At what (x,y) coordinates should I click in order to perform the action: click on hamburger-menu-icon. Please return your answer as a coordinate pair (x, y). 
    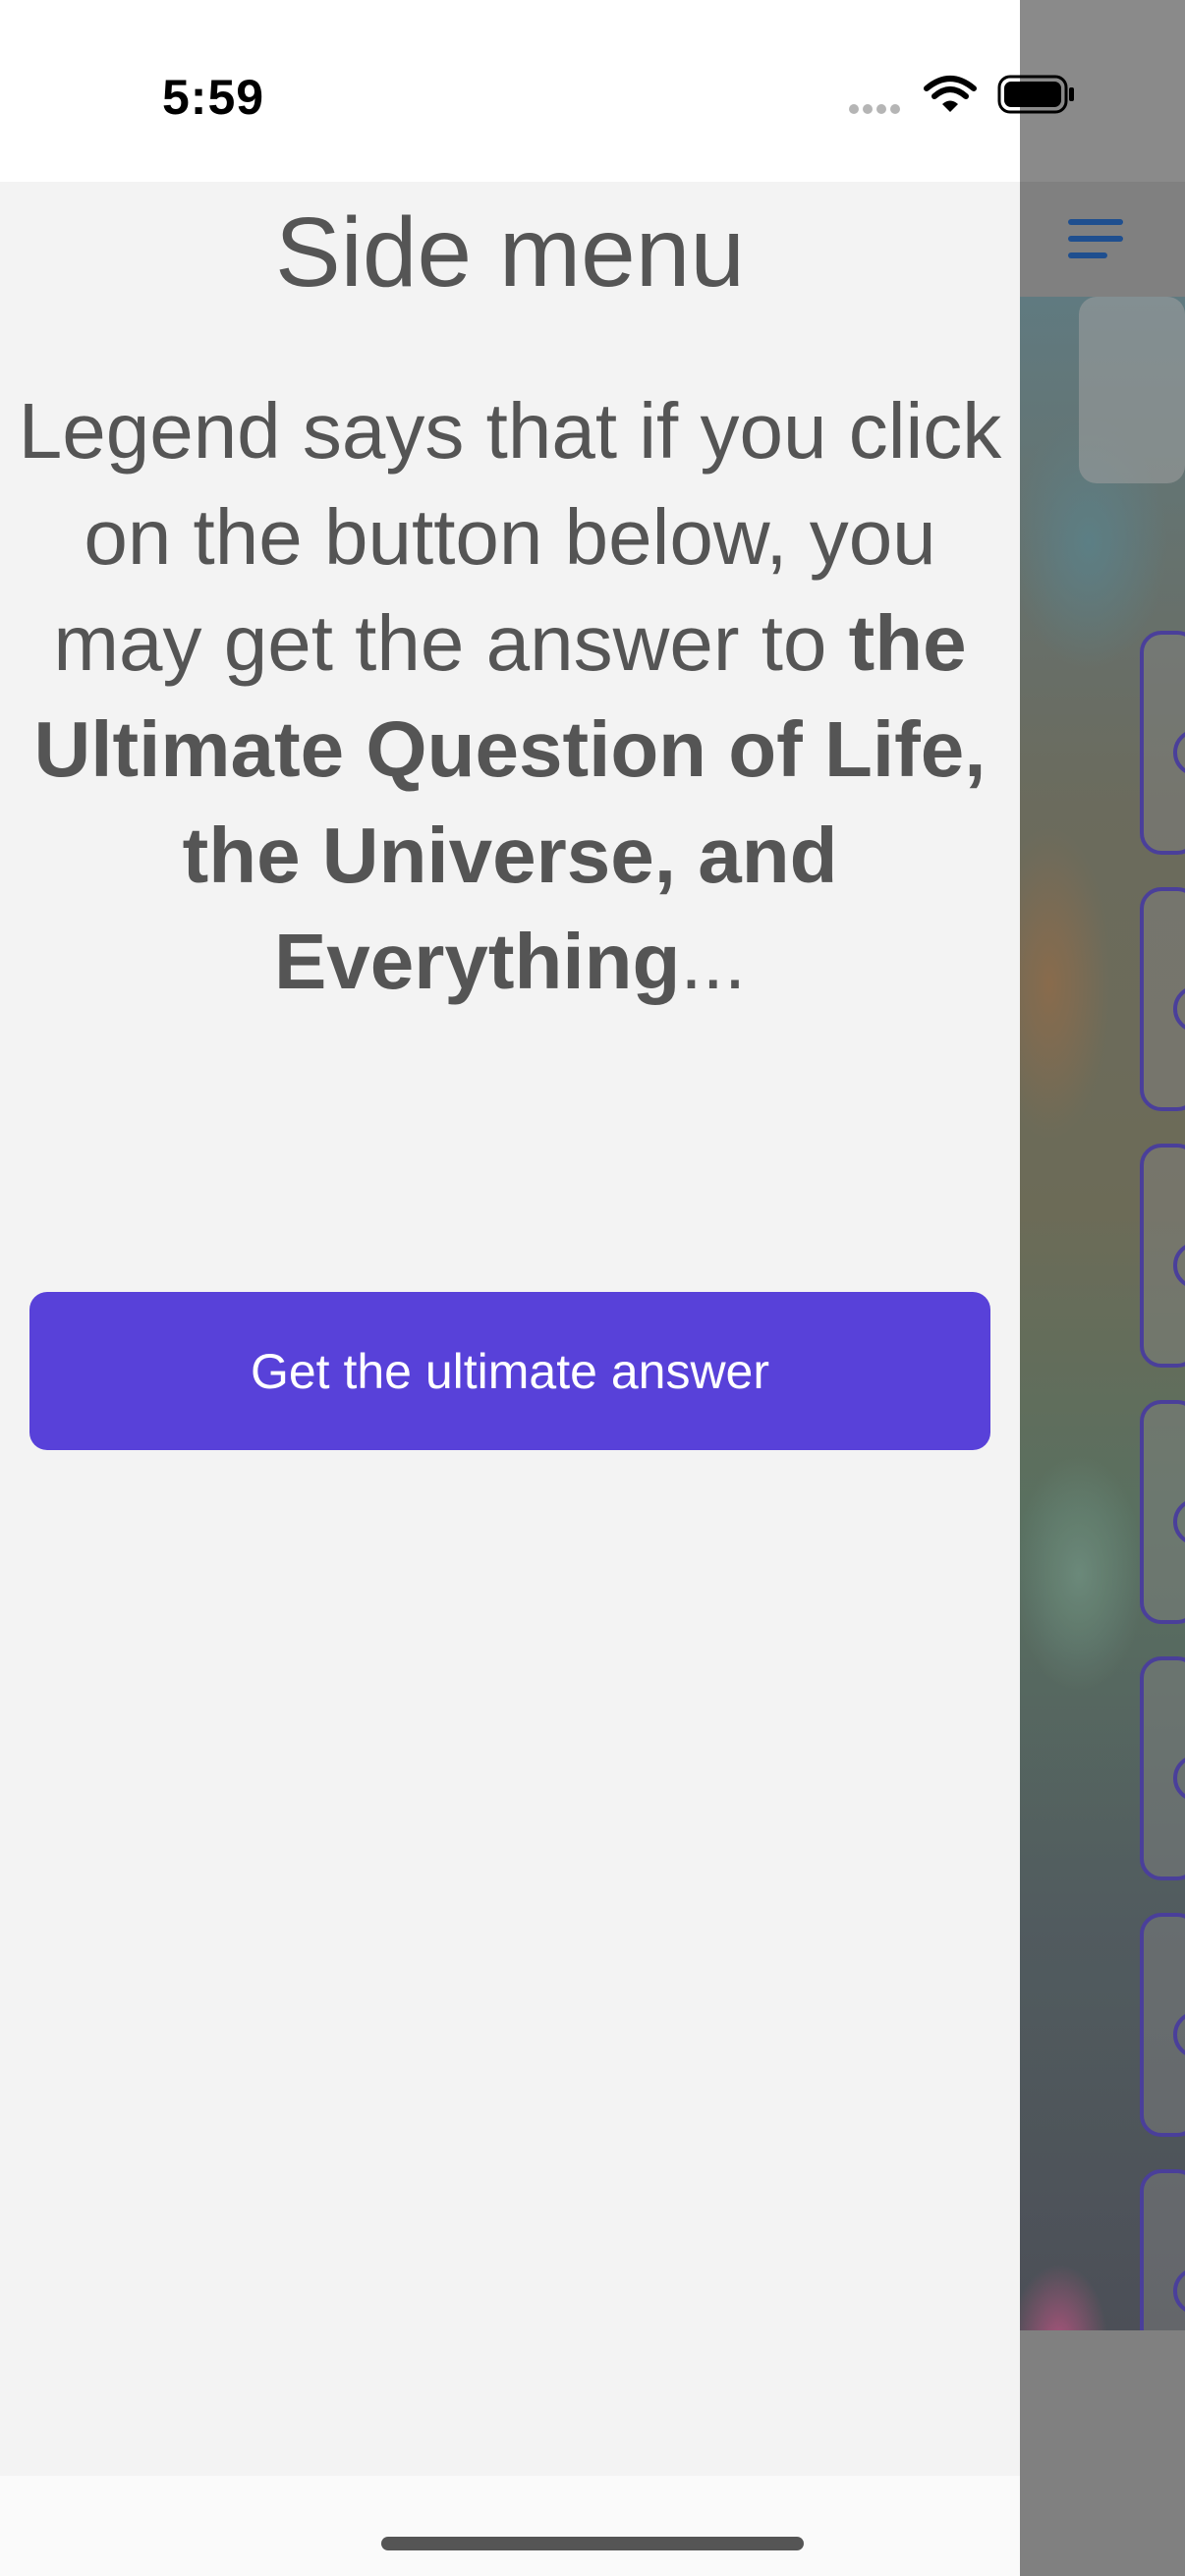
    Looking at the image, I should click on (1096, 238).